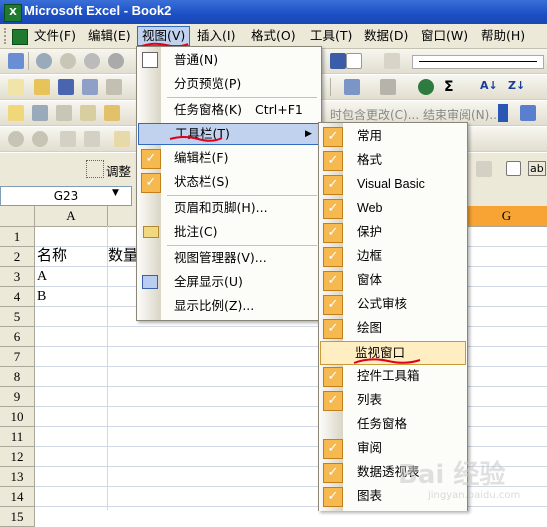  Describe the element at coordinates (393, 184) in the screenshot. I see `toolbar-item-visual-basic: ✓ Visual Basic` at that location.